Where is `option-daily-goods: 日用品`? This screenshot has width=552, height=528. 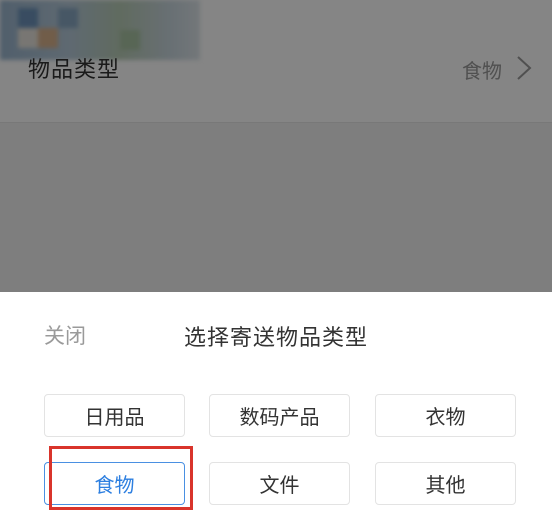
option-daily-goods: 日用品 is located at coordinates (114, 415).